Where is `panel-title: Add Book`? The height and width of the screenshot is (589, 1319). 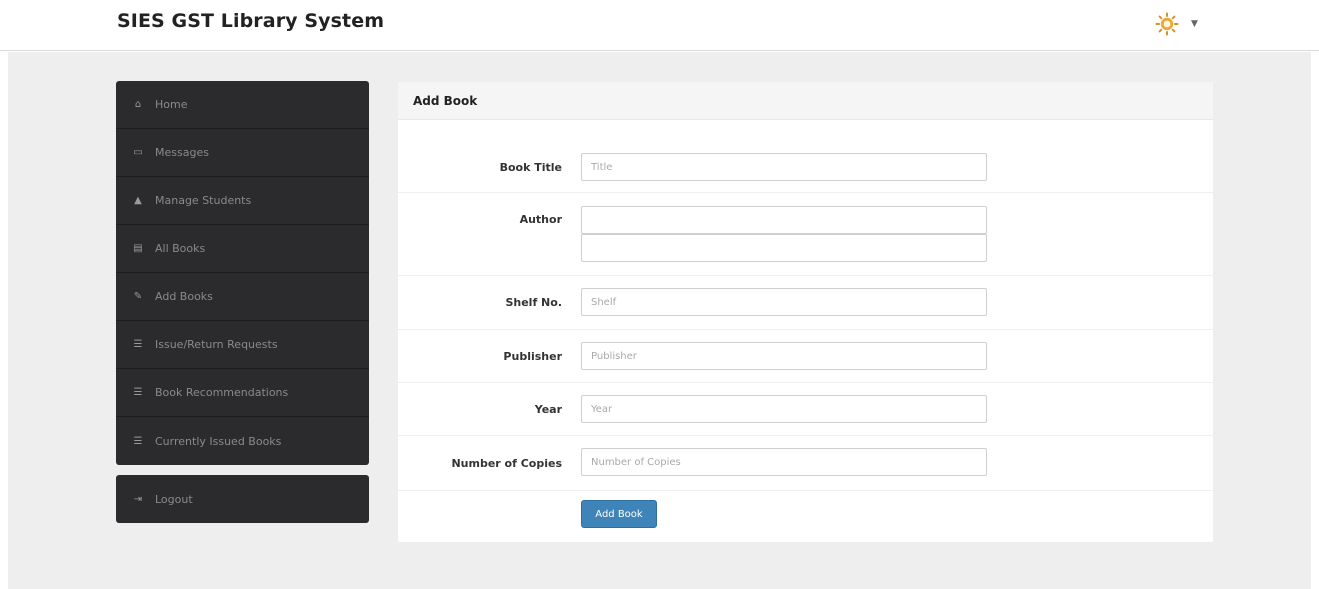 panel-title: Add Book is located at coordinates (805, 101).